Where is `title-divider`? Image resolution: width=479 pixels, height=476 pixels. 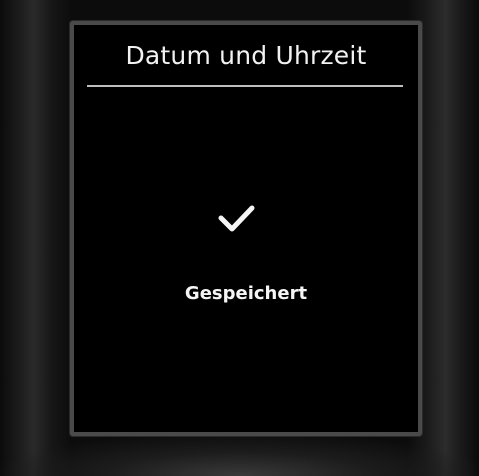
title-divider is located at coordinates (245, 86).